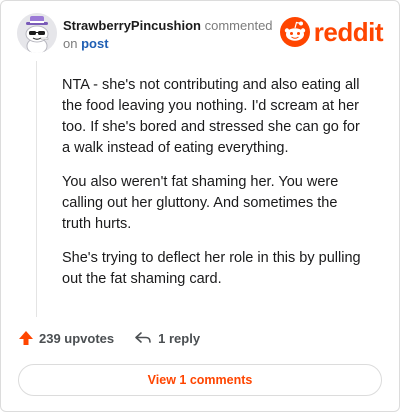 The width and height of the screenshot is (400, 412). What do you see at coordinates (238, 25) in the screenshot?
I see `commented-label: commented` at bounding box center [238, 25].